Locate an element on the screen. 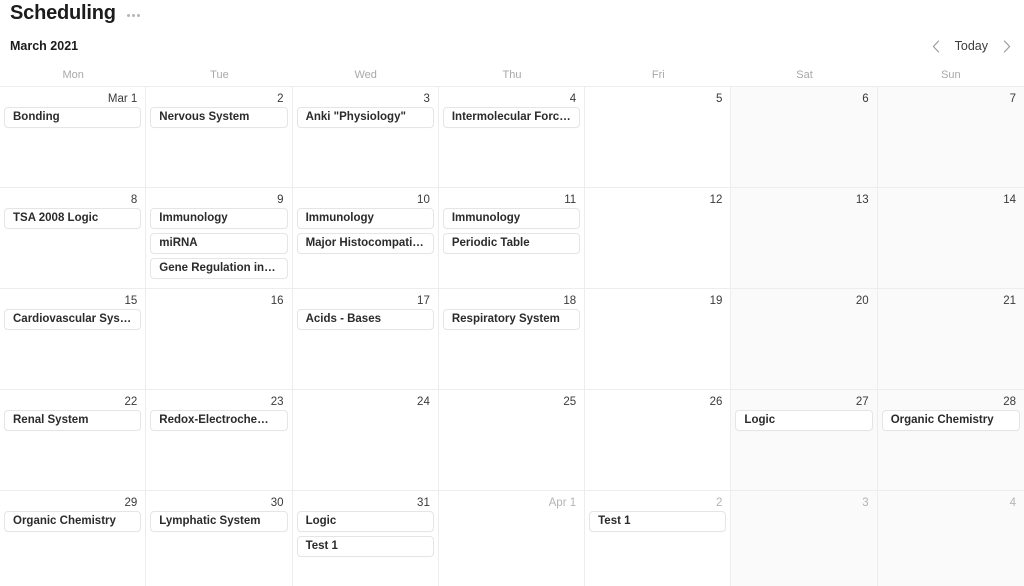  day-cell: 4 Intermolecular Forces is located at coordinates (512, 137).